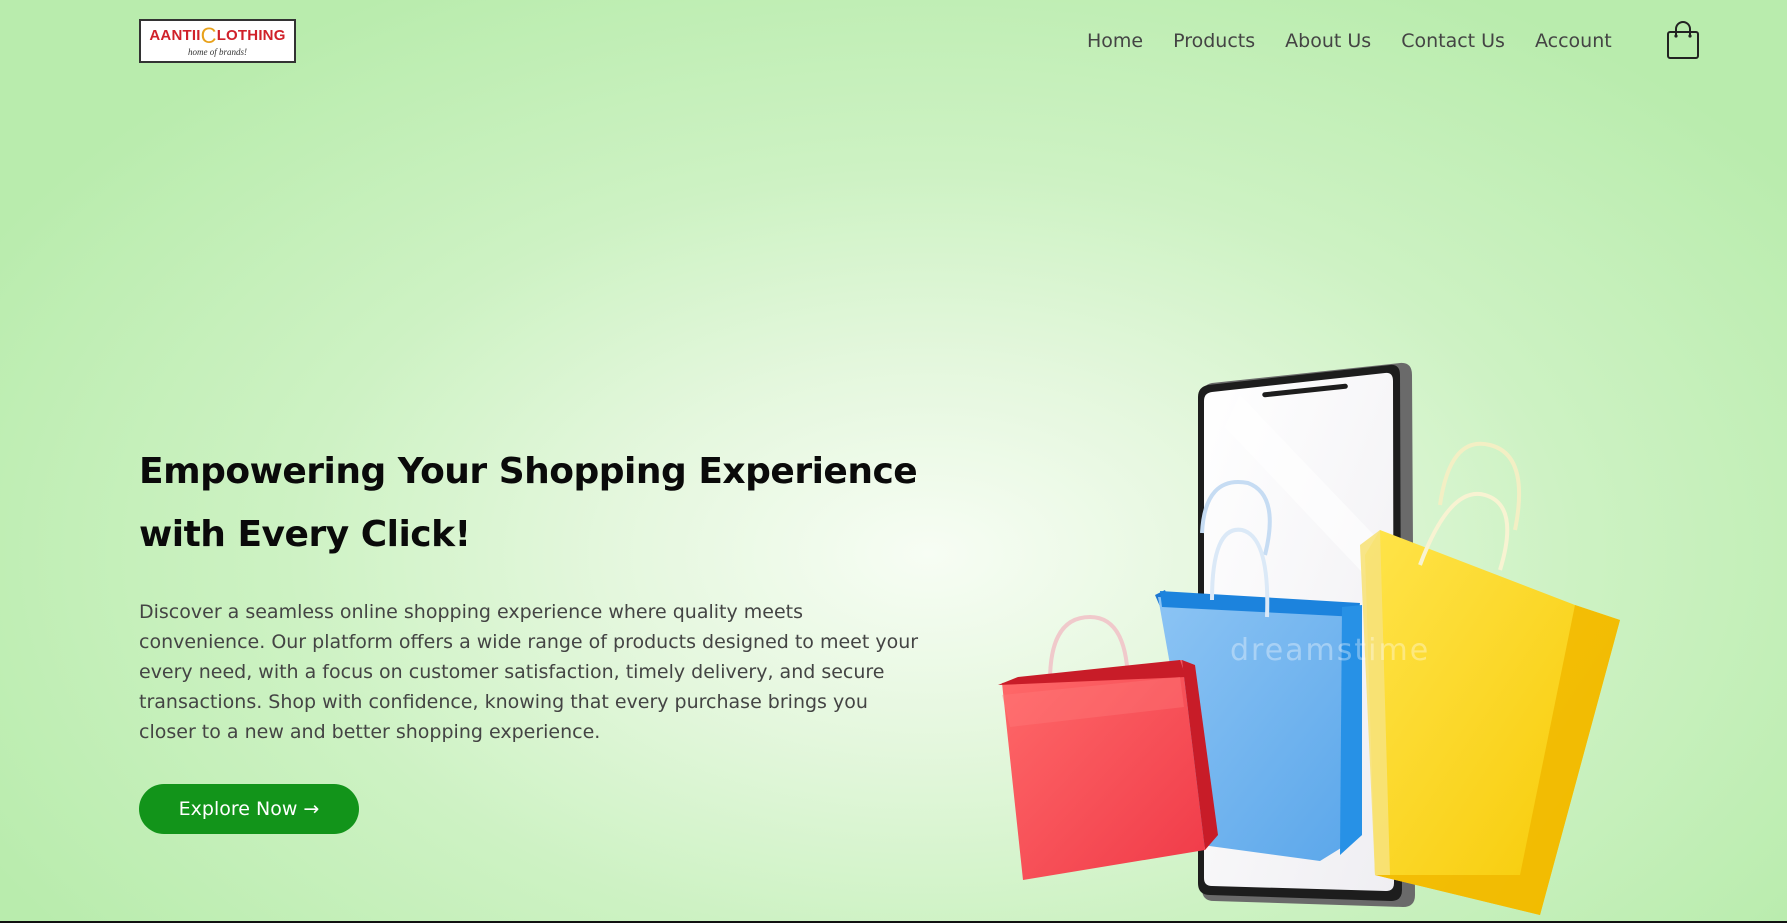  What do you see at coordinates (1683, 40) in the screenshot?
I see `shopping-bag-icon` at bounding box center [1683, 40].